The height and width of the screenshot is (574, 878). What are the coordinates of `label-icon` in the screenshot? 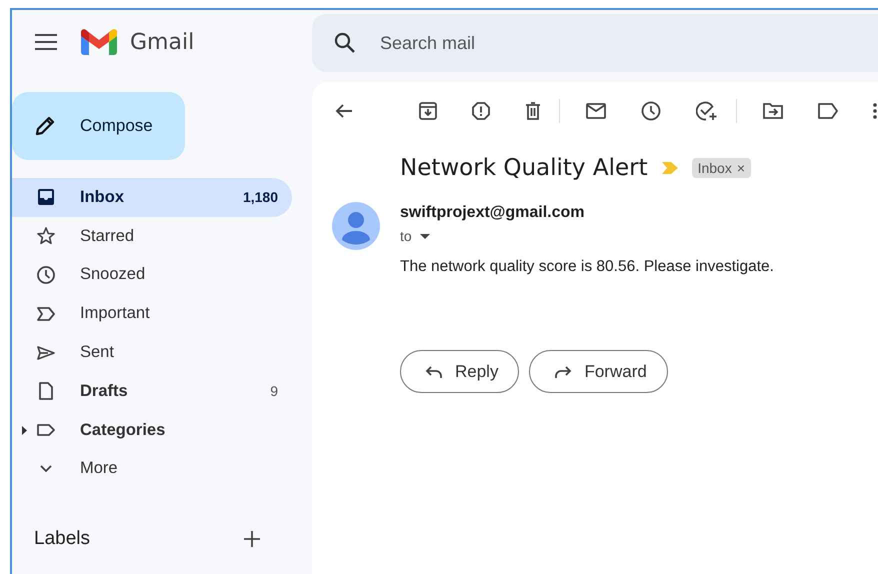 It's located at (828, 111).